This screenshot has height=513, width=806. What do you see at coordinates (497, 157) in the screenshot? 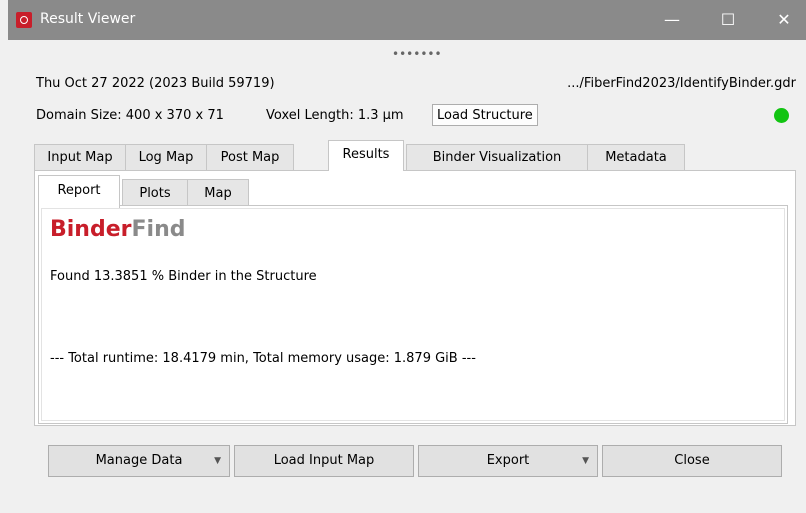
I see `tab-binder-visualization: Binder Visualization` at bounding box center [497, 157].